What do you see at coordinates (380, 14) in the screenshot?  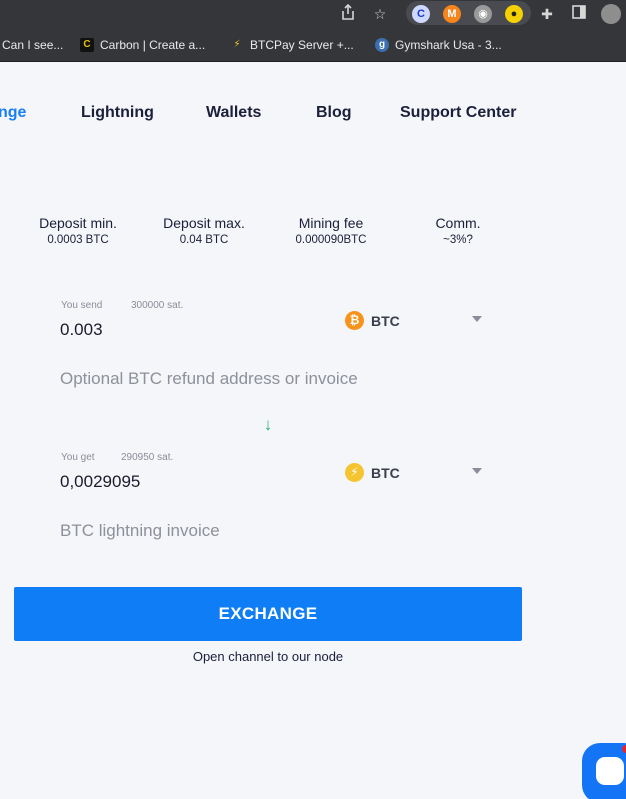 I see `star-icon: ☆` at bounding box center [380, 14].